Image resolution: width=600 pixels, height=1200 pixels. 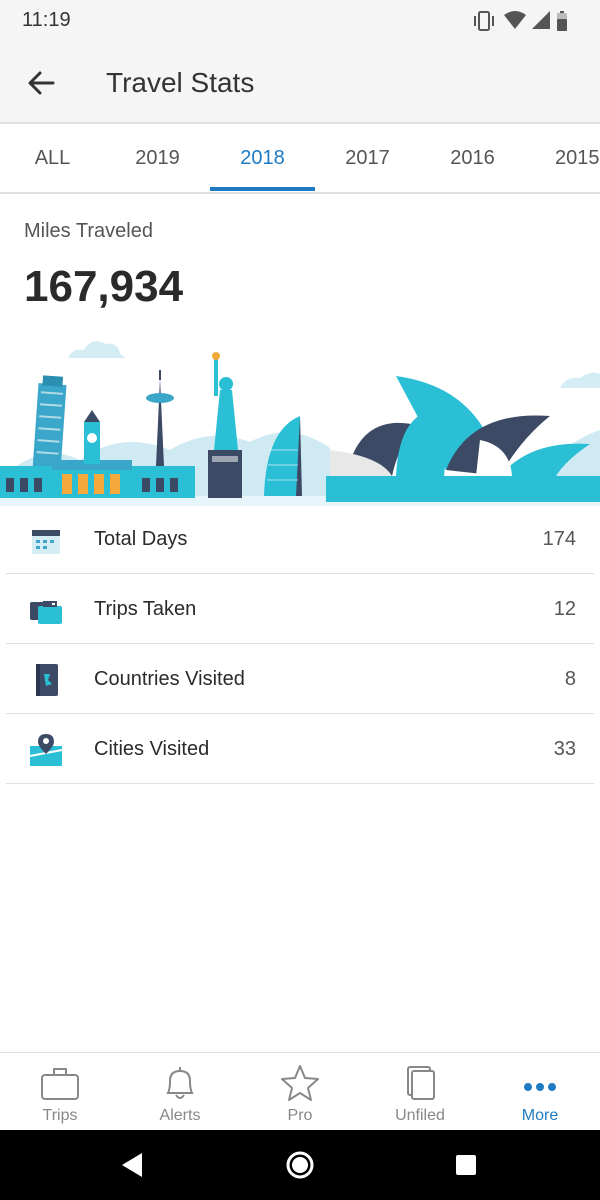 What do you see at coordinates (180, 82) in the screenshot?
I see `page-title: Travel Stats` at bounding box center [180, 82].